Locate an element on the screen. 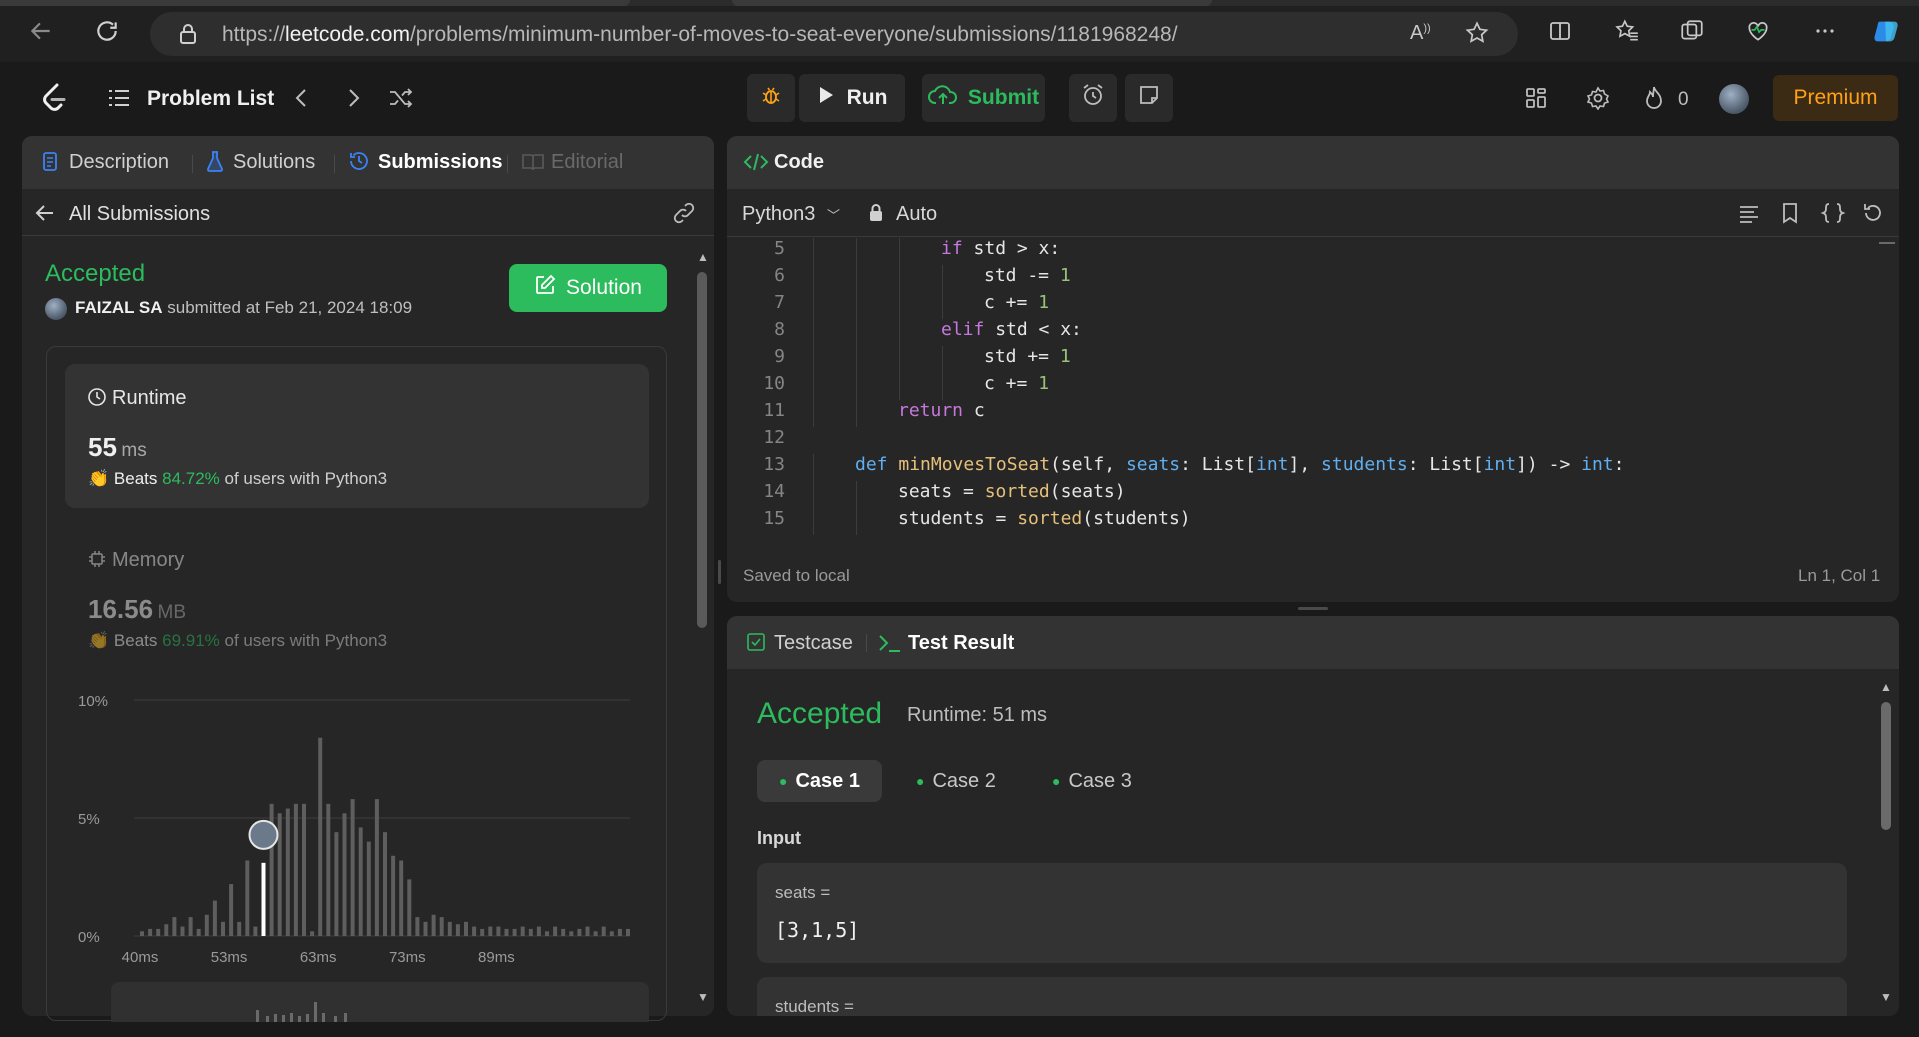 This screenshot has height=1037, width=1919. mini-overview-chart is located at coordinates (380, 1002).